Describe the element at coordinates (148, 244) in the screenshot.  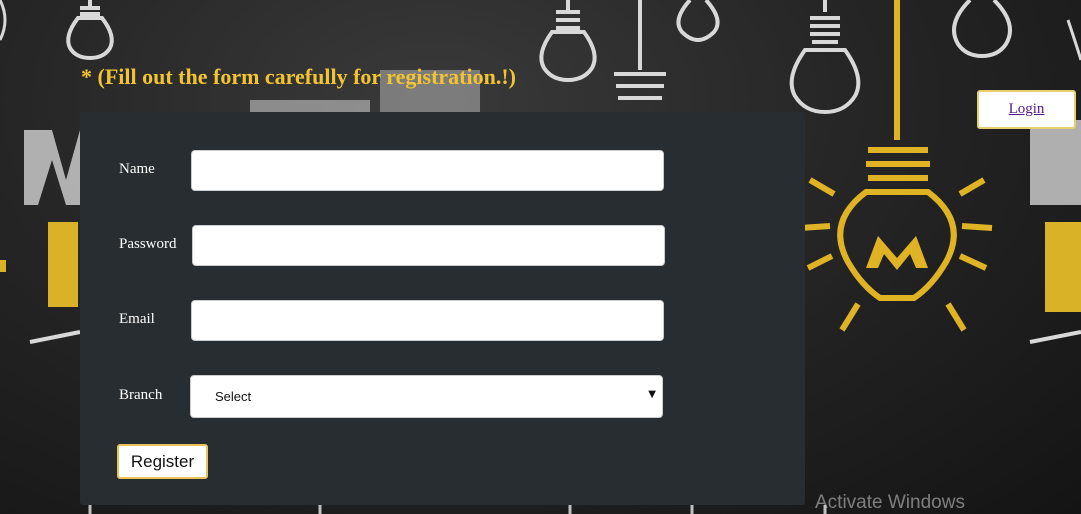
I see `password-label: Password` at that location.